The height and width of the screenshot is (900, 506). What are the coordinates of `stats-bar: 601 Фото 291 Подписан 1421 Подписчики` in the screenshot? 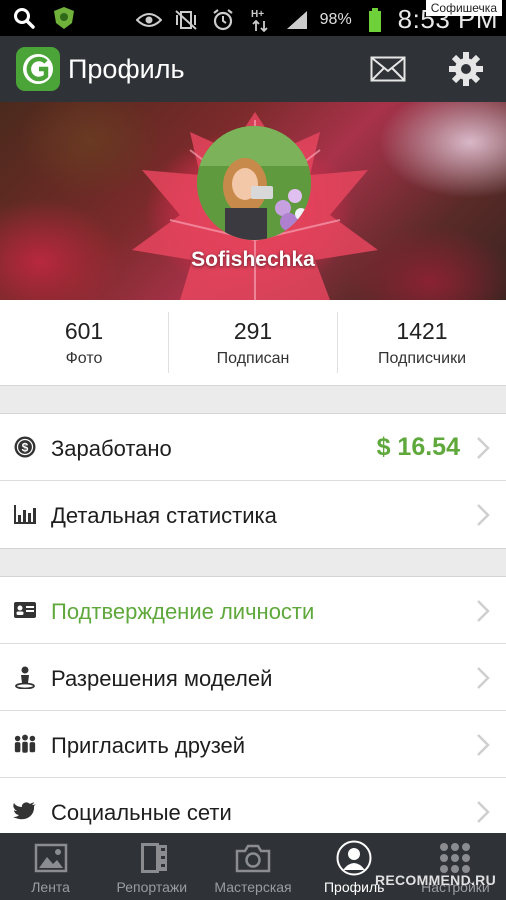 It's located at (253, 343).